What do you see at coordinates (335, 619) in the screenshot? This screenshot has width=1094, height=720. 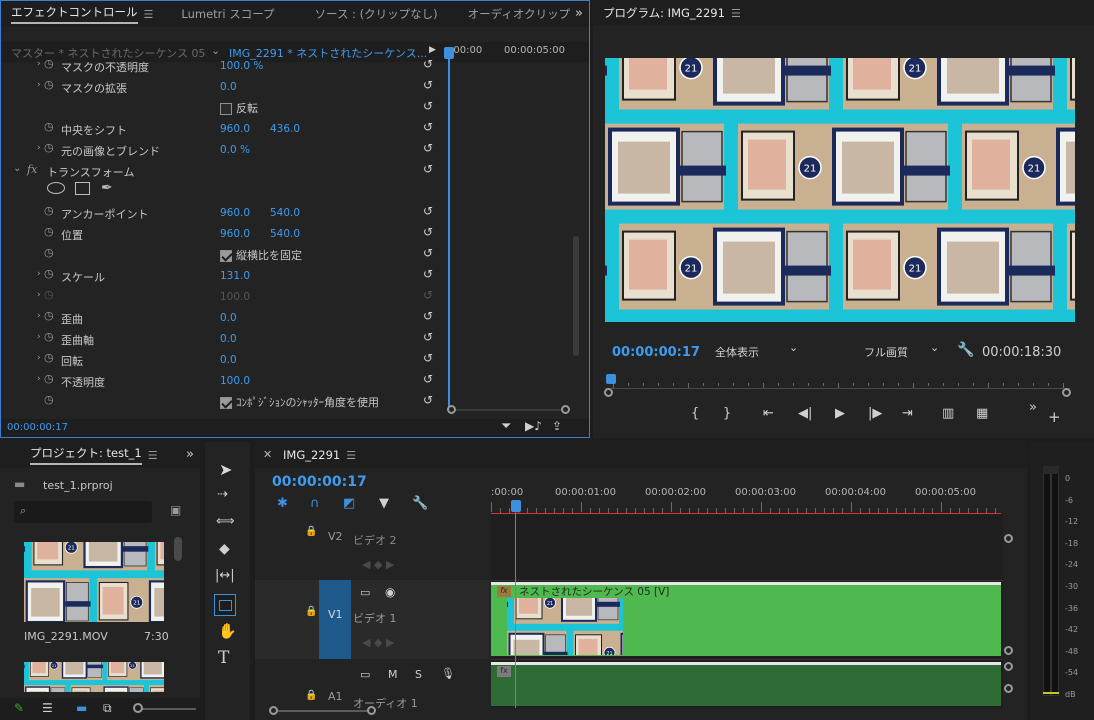 I see `track-target-v1: V1` at bounding box center [335, 619].